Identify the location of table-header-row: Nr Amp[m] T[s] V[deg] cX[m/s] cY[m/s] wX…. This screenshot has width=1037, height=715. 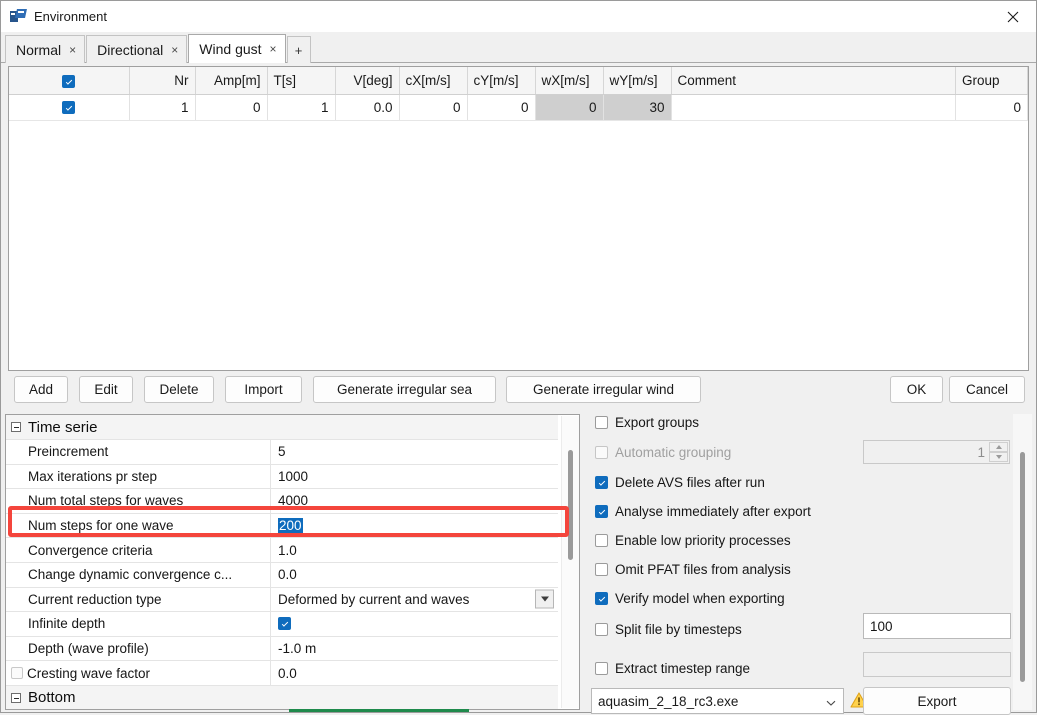
(518, 80).